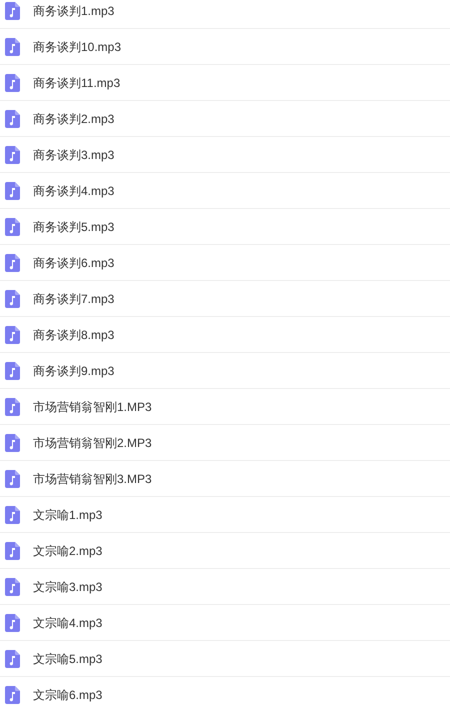 This screenshot has width=450, height=708. I want to click on file-name: 商务谈判4.mp3, so click(73, 191).